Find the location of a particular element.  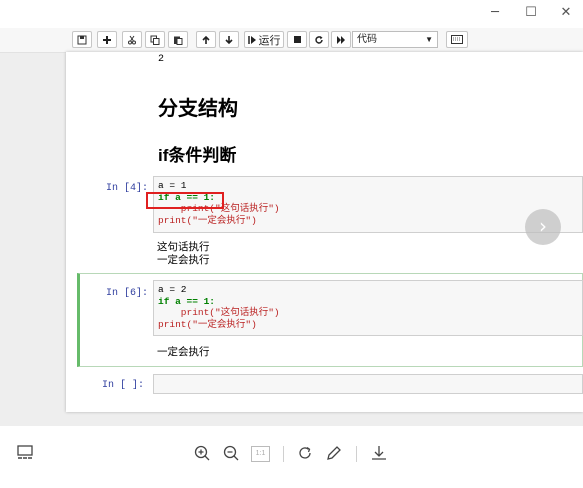

keyboard-icon is located at coordinates (457, 39).